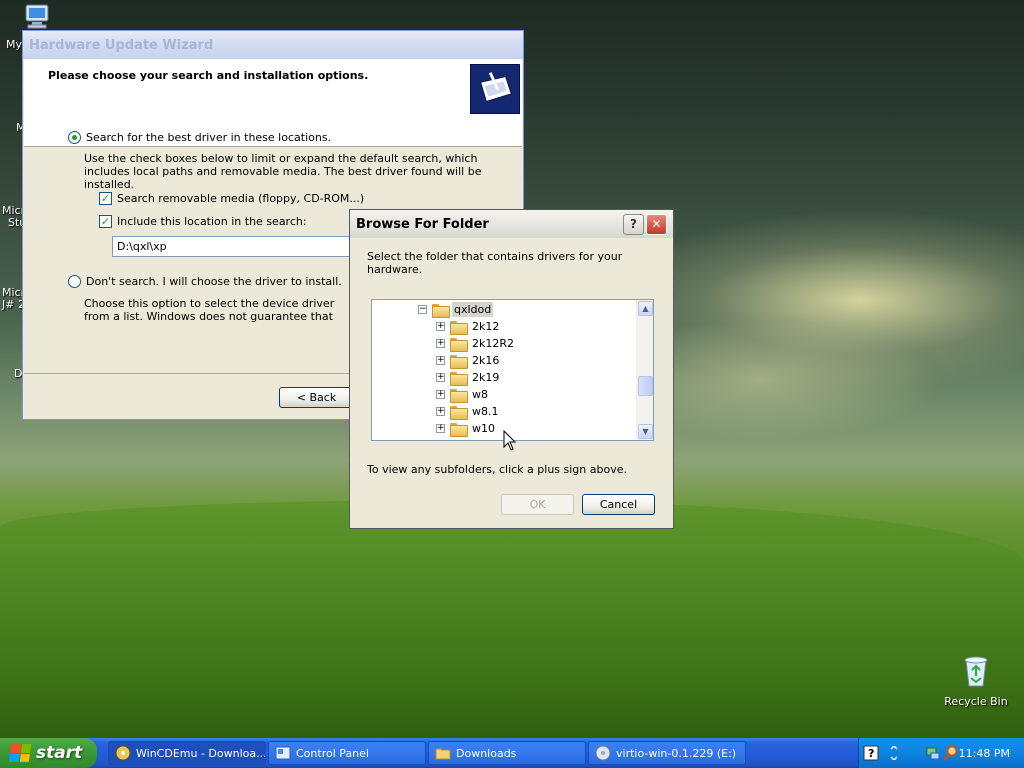  I want to click on tree-item: + 2k19, so click(468, 377).